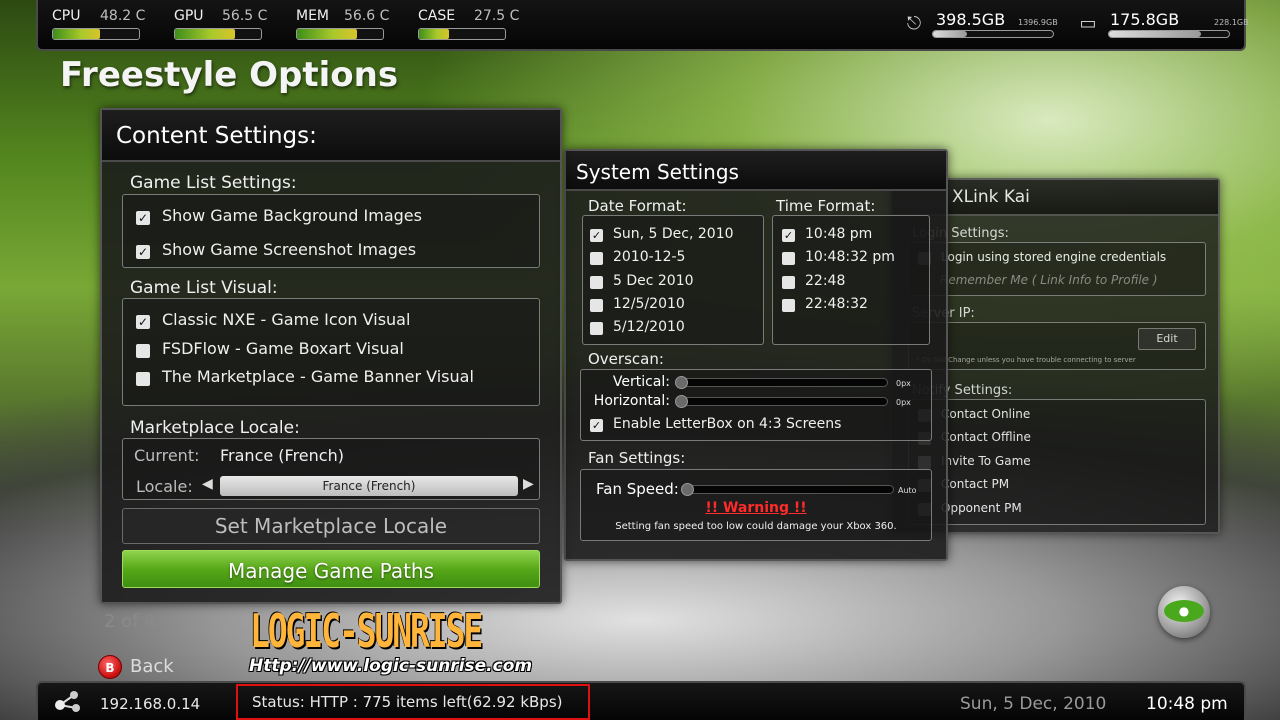  What do you see at coordinates (283, 348) in the screenshot?
I see `visual-fsdflow-label: FSDFlow - Game Boxart Visual` at bounding box center [283, 348].